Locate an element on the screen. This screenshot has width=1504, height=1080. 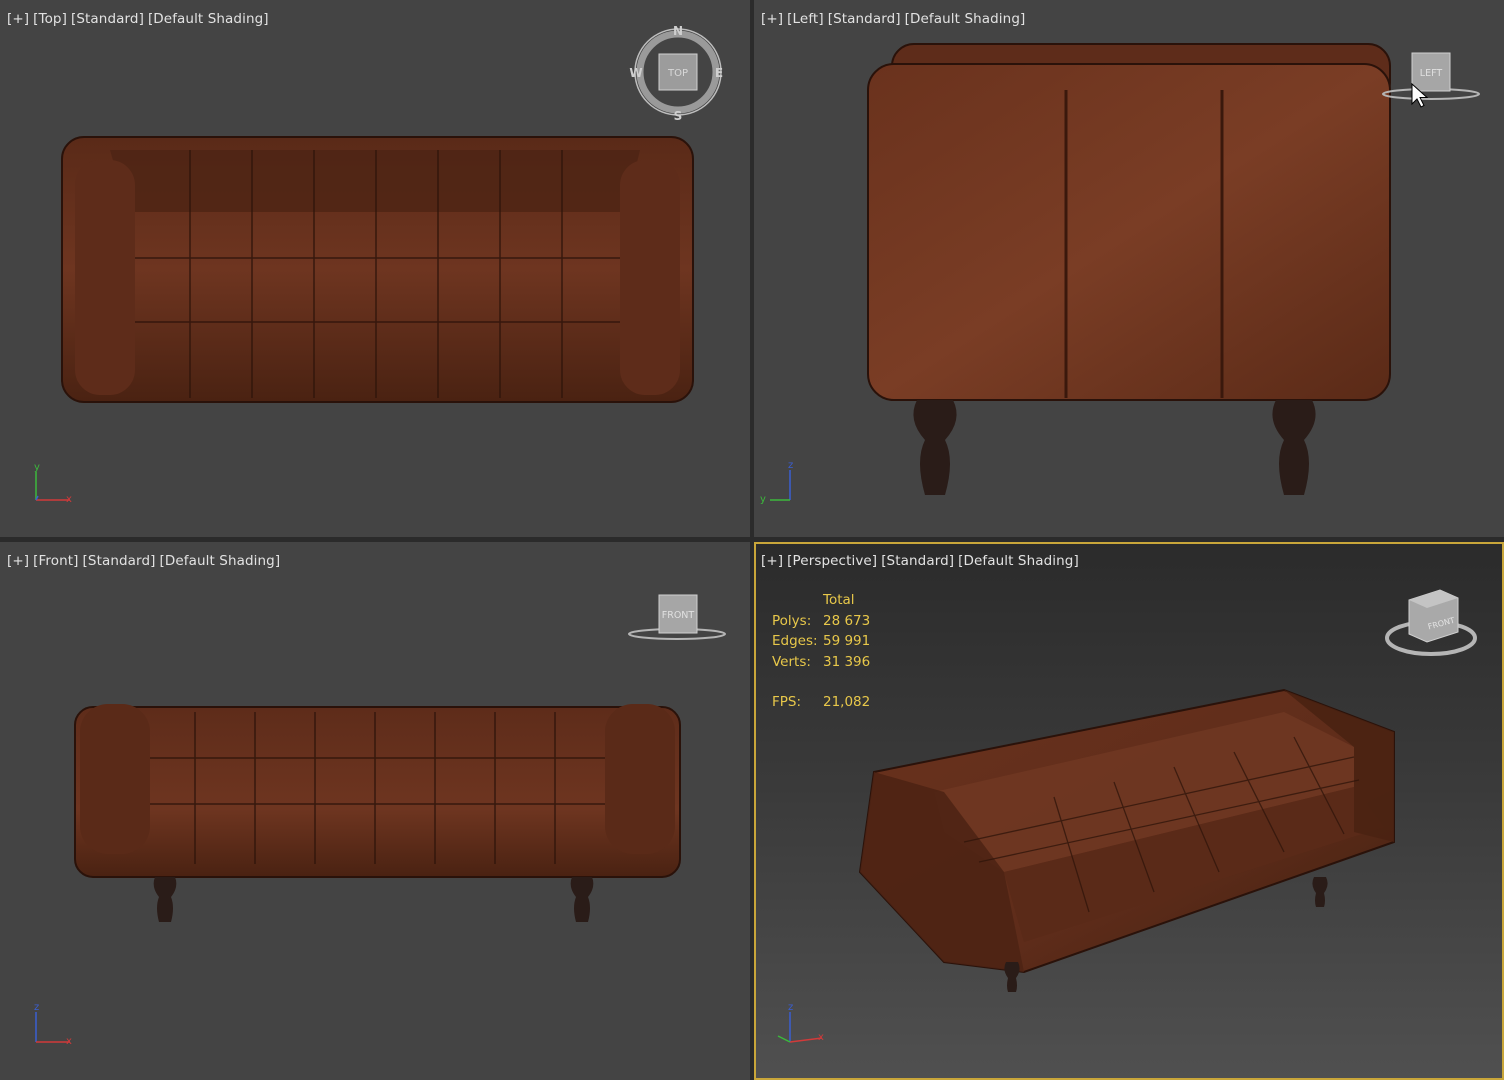
viewcube-face-label: LEFT is located at coordinates (1431, 73).